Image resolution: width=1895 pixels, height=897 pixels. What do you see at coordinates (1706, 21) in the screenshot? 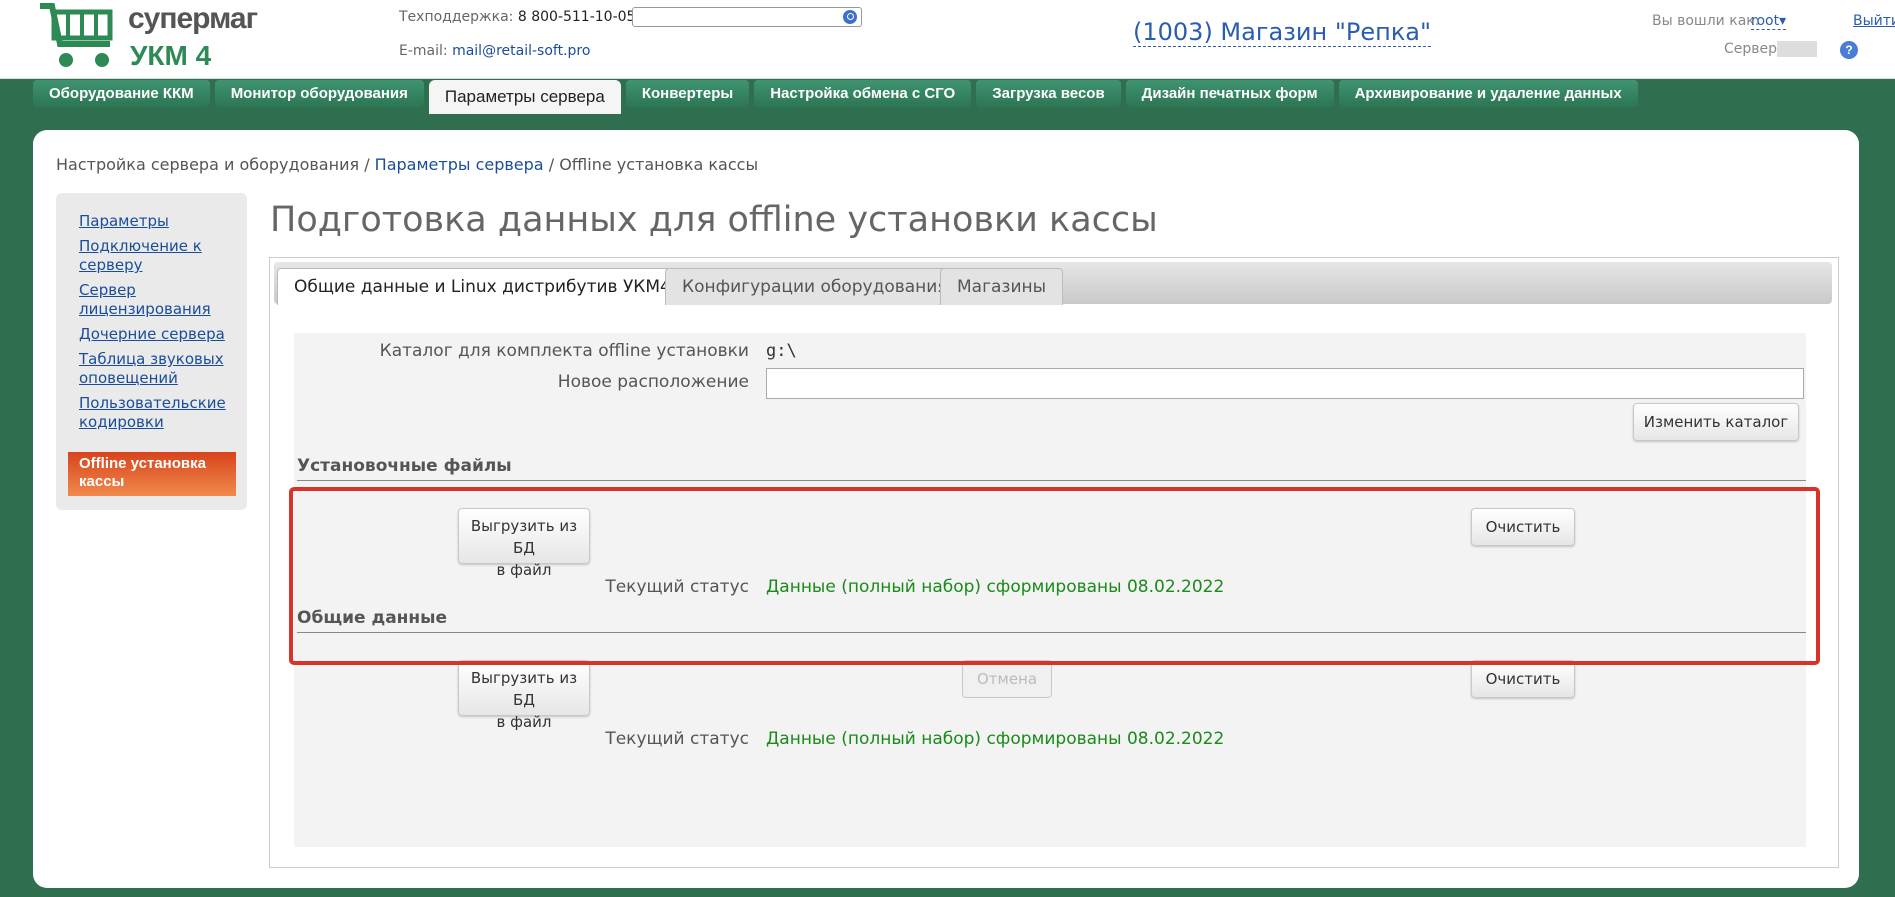
I see `login-label: Вы вошли как:` at bounding box center [1706, 21].